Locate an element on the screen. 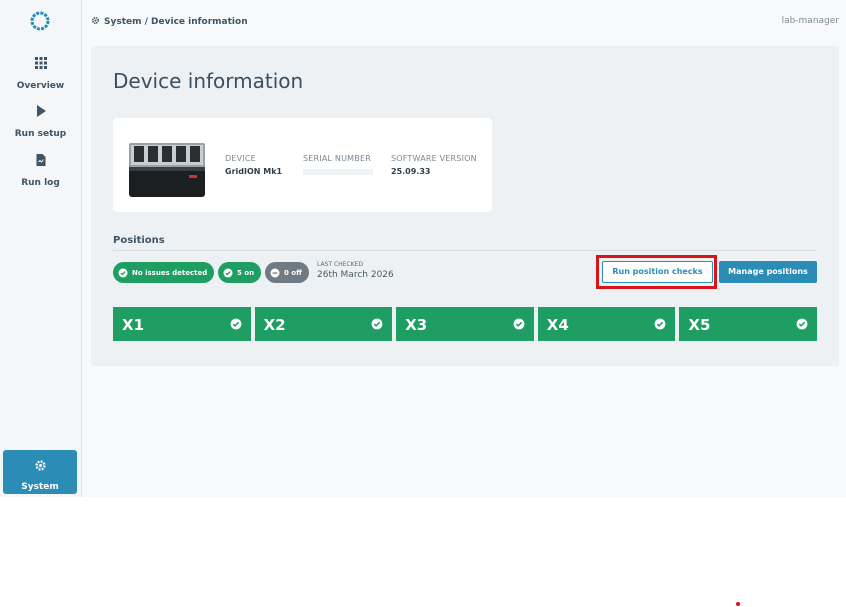 This screenshot has height=607, width=846. sidebar-item-label: Run setup is located at coordinates (40, 134).